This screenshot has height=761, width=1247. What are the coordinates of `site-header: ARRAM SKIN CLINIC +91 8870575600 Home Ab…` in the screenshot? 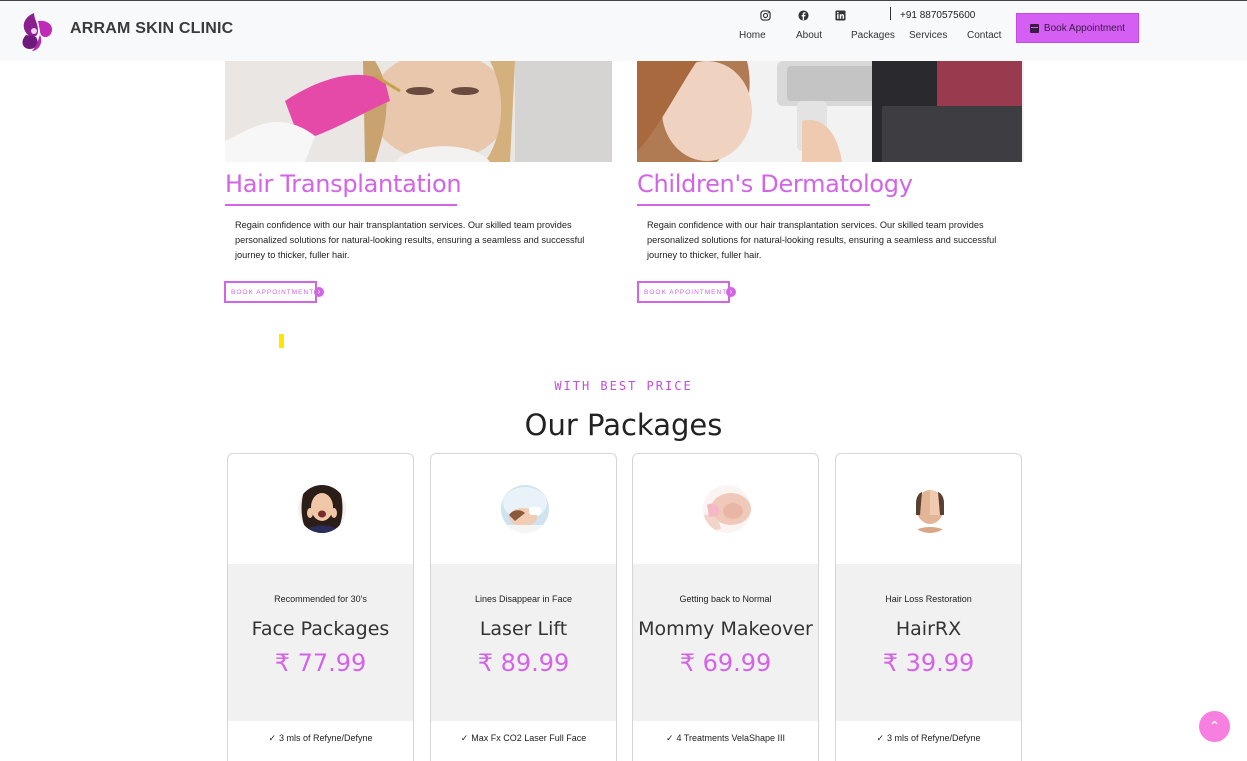 It's located at (623, 30).